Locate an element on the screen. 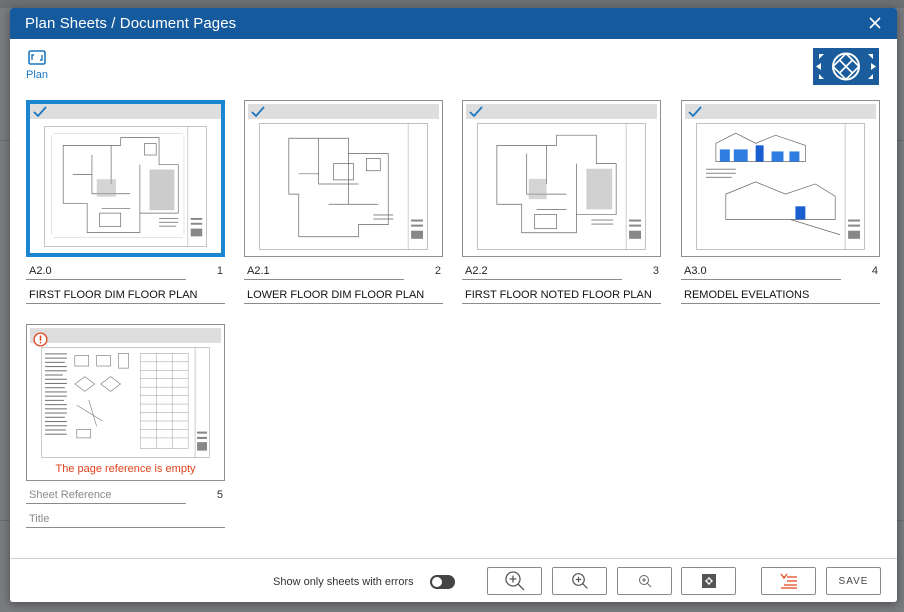  sheet-reference-field: A2.0 is located at coordinates (40, 271).